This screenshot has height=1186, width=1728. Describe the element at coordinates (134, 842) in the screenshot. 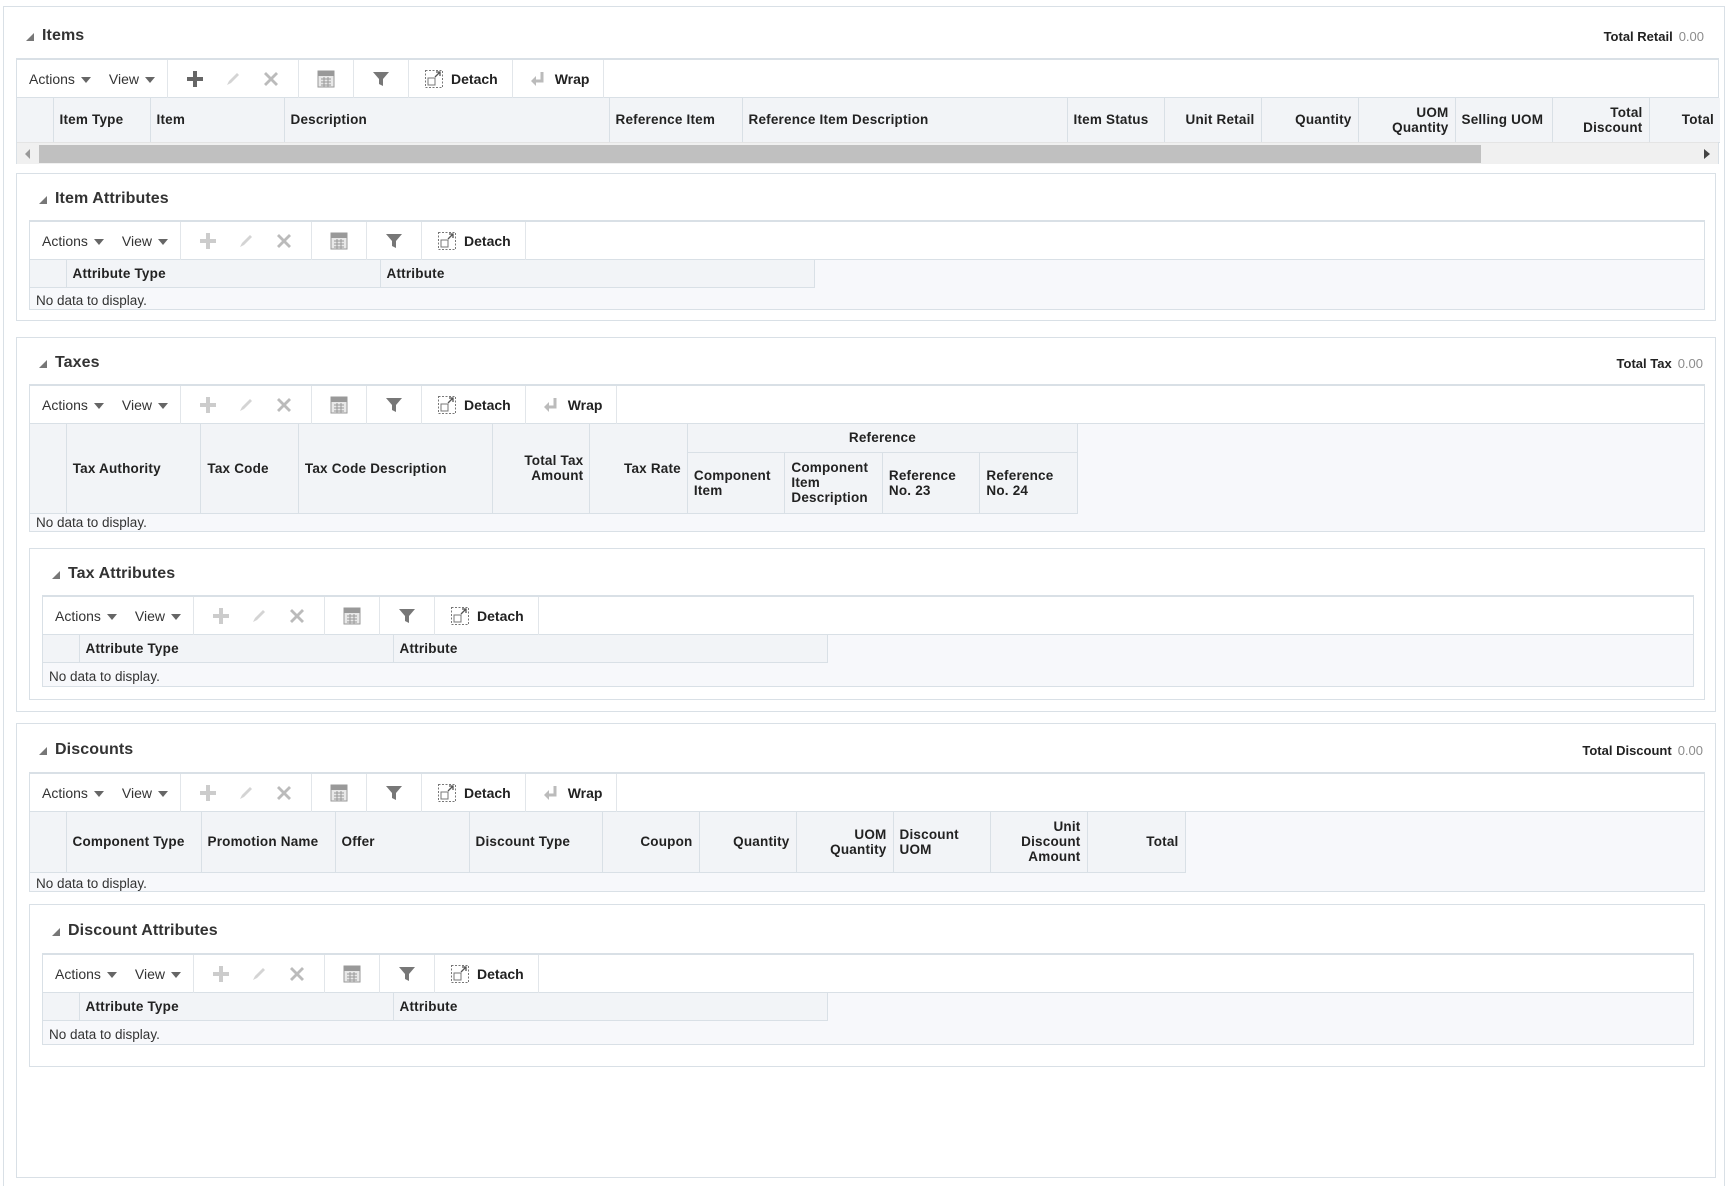

I see `column-header: Component Type` at that location.